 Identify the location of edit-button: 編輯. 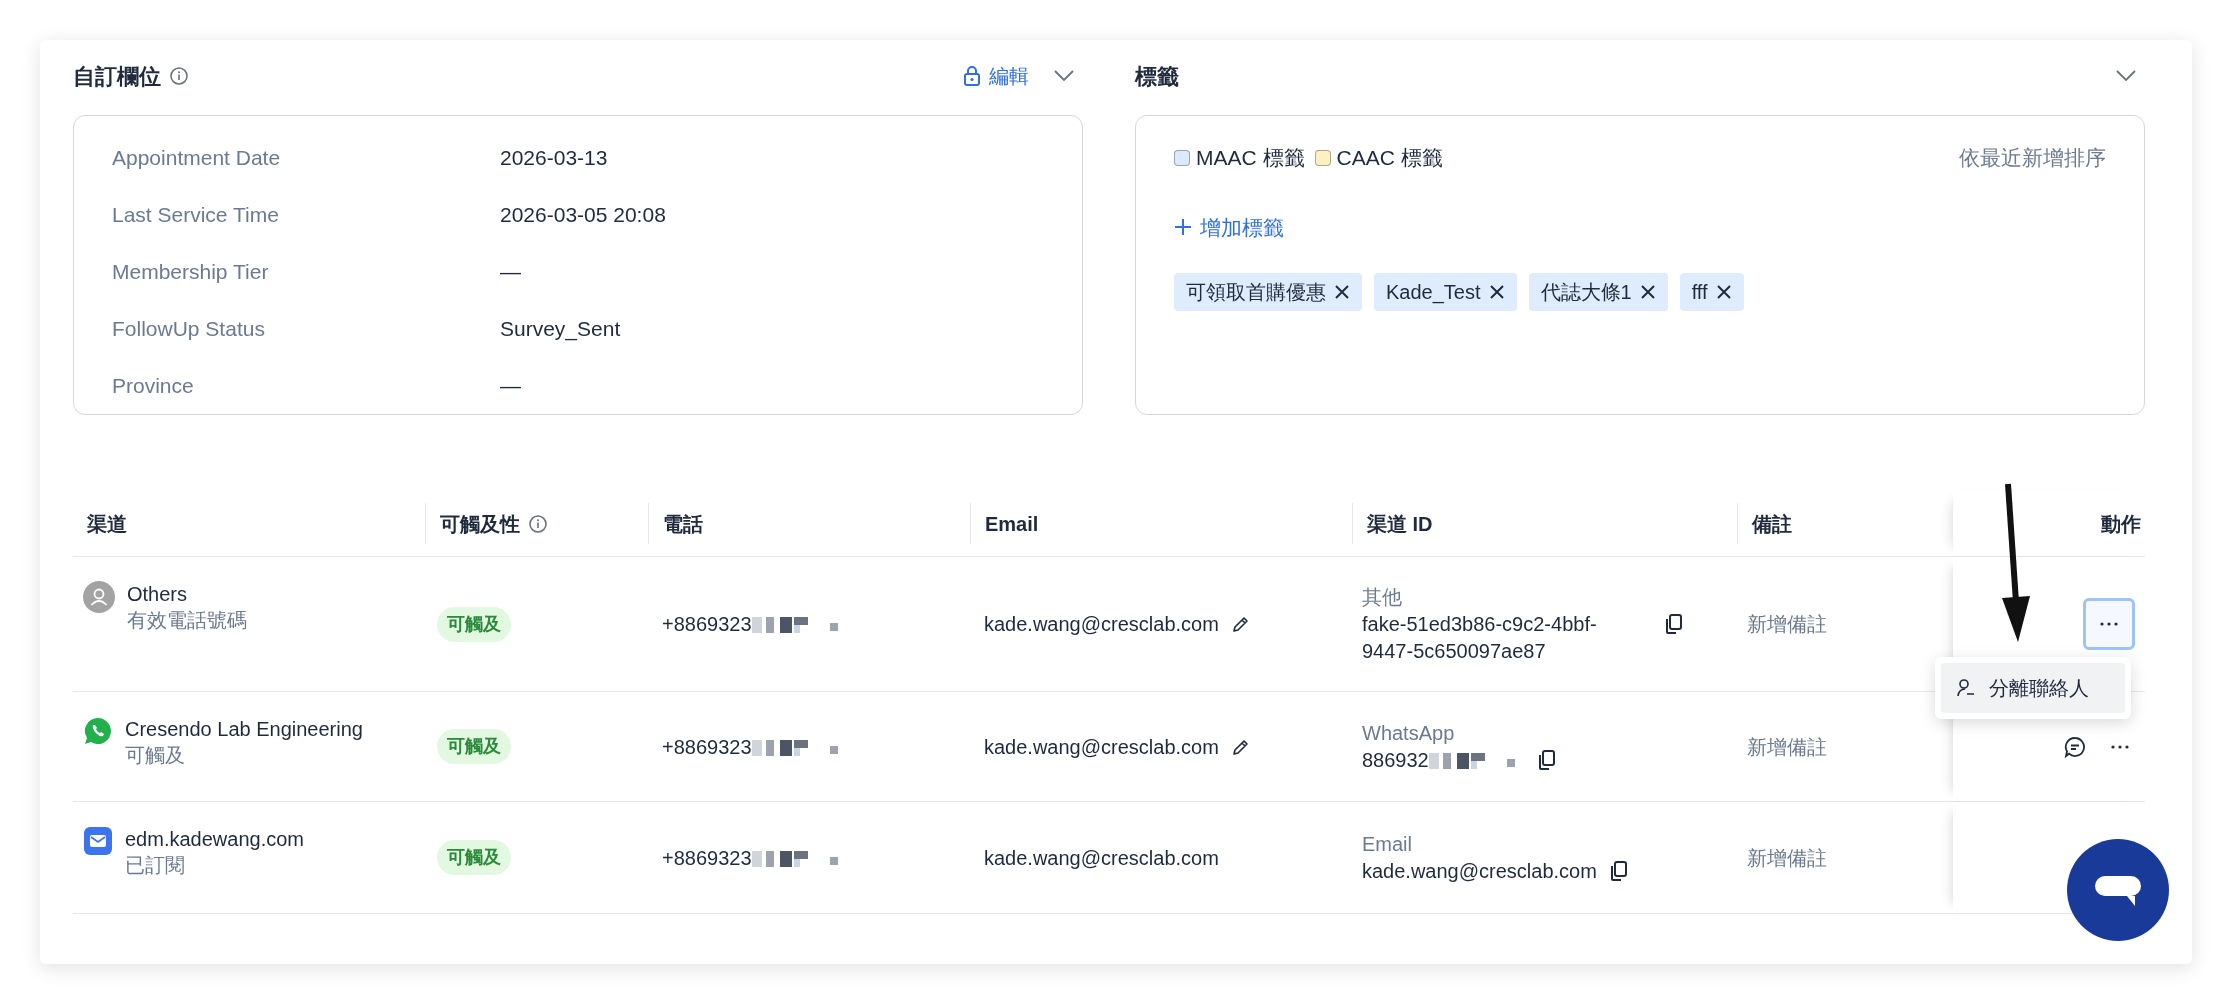
(996, 76).